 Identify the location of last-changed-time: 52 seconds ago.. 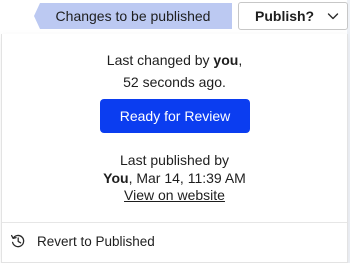
(174, 82).